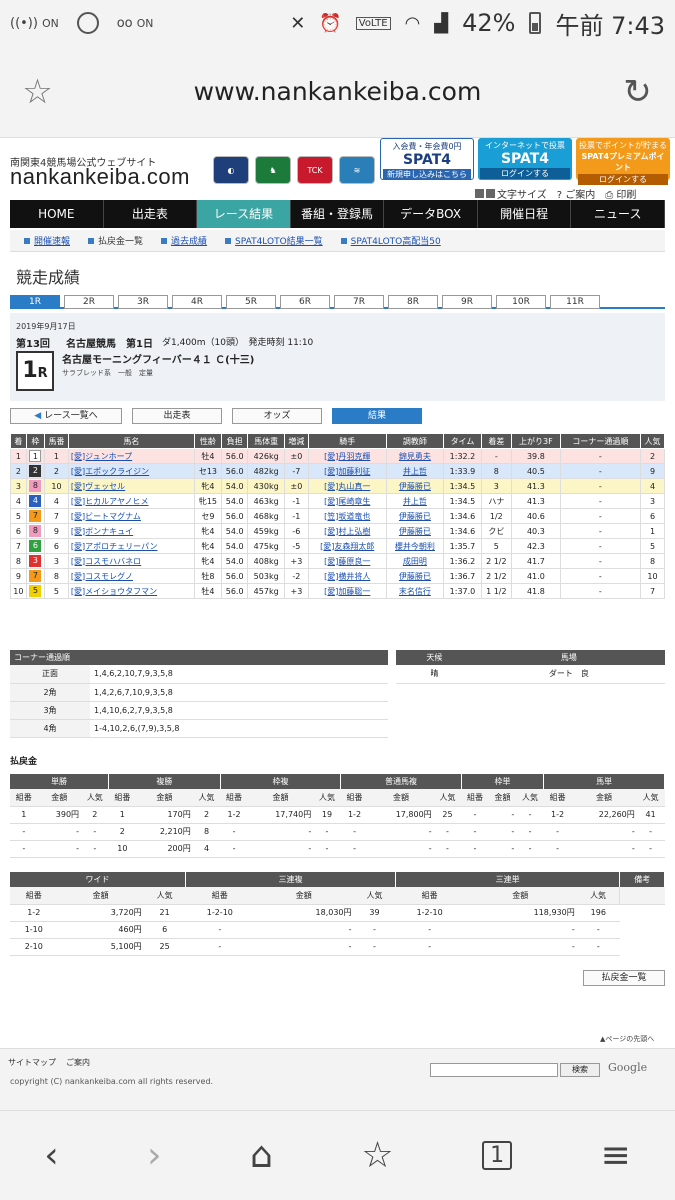  Describe the element at coordinates (197, 302) in the screenshot. I see `race-tab: 4R` at that location.